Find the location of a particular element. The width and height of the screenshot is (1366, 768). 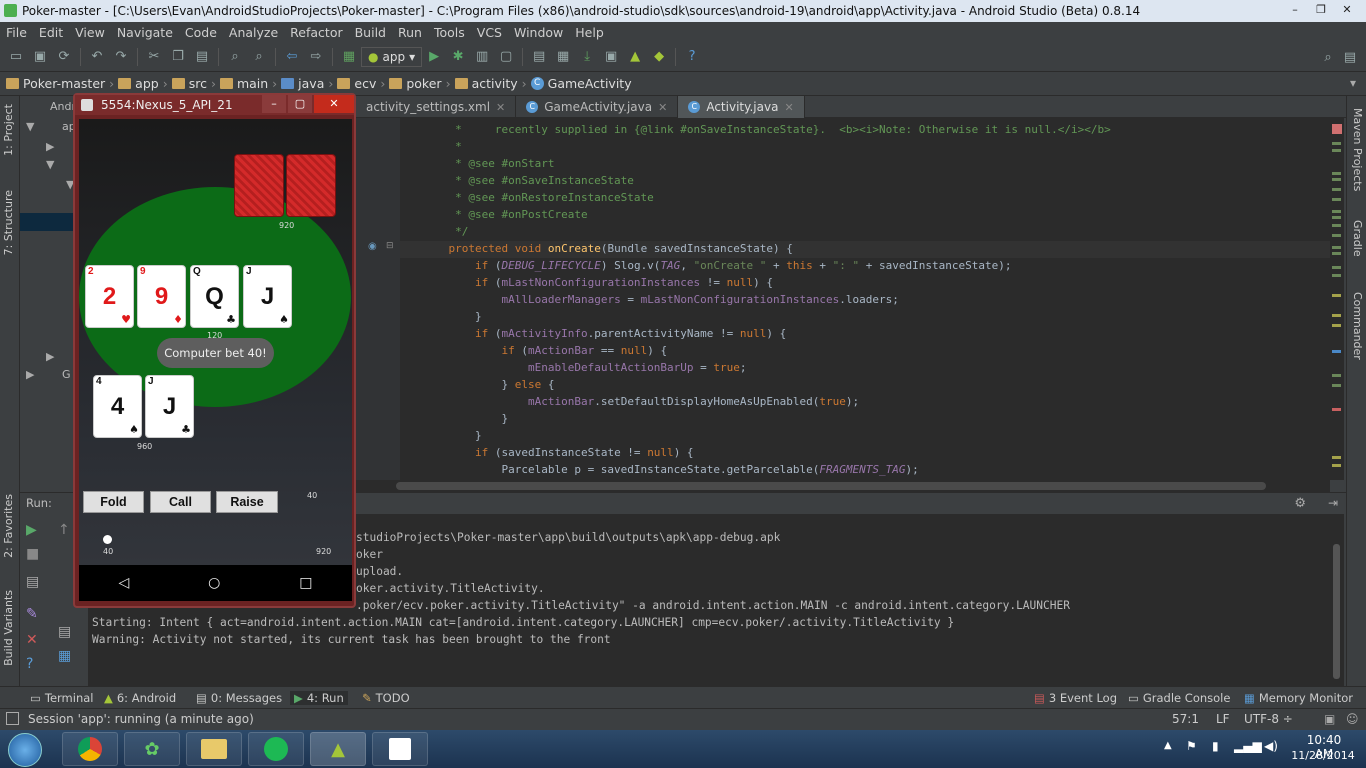

tab-favorites: 2: Favorites is located at coordinates (8, 526).